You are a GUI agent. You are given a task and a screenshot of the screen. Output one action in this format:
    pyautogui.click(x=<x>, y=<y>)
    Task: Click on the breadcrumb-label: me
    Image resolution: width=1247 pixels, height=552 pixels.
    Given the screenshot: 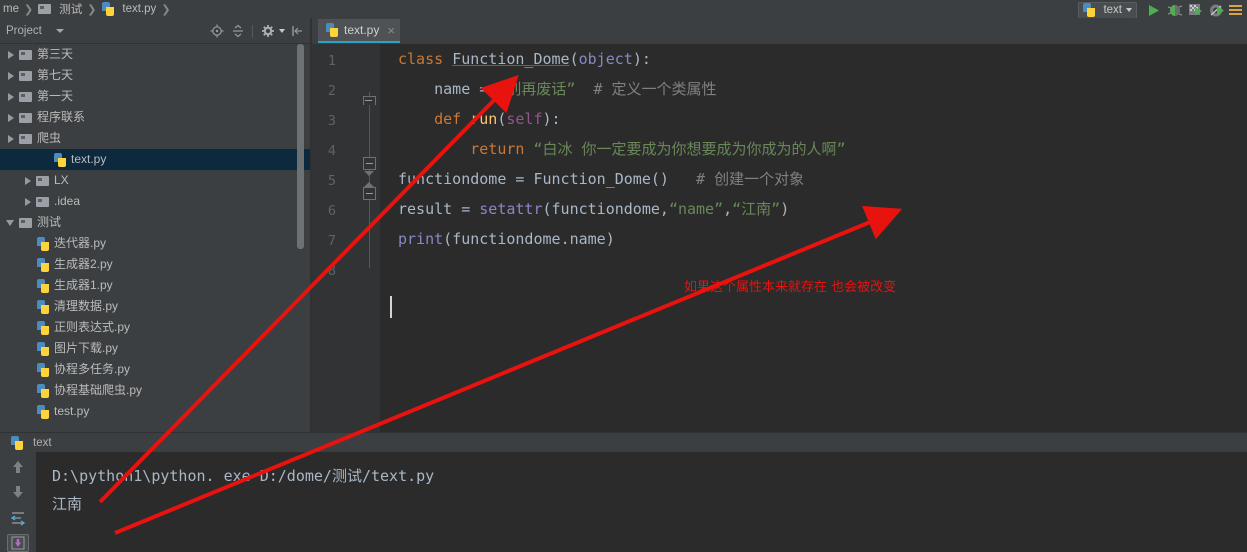 What is the action you would take?
    pyautogui.click(x=11, y=9)
    